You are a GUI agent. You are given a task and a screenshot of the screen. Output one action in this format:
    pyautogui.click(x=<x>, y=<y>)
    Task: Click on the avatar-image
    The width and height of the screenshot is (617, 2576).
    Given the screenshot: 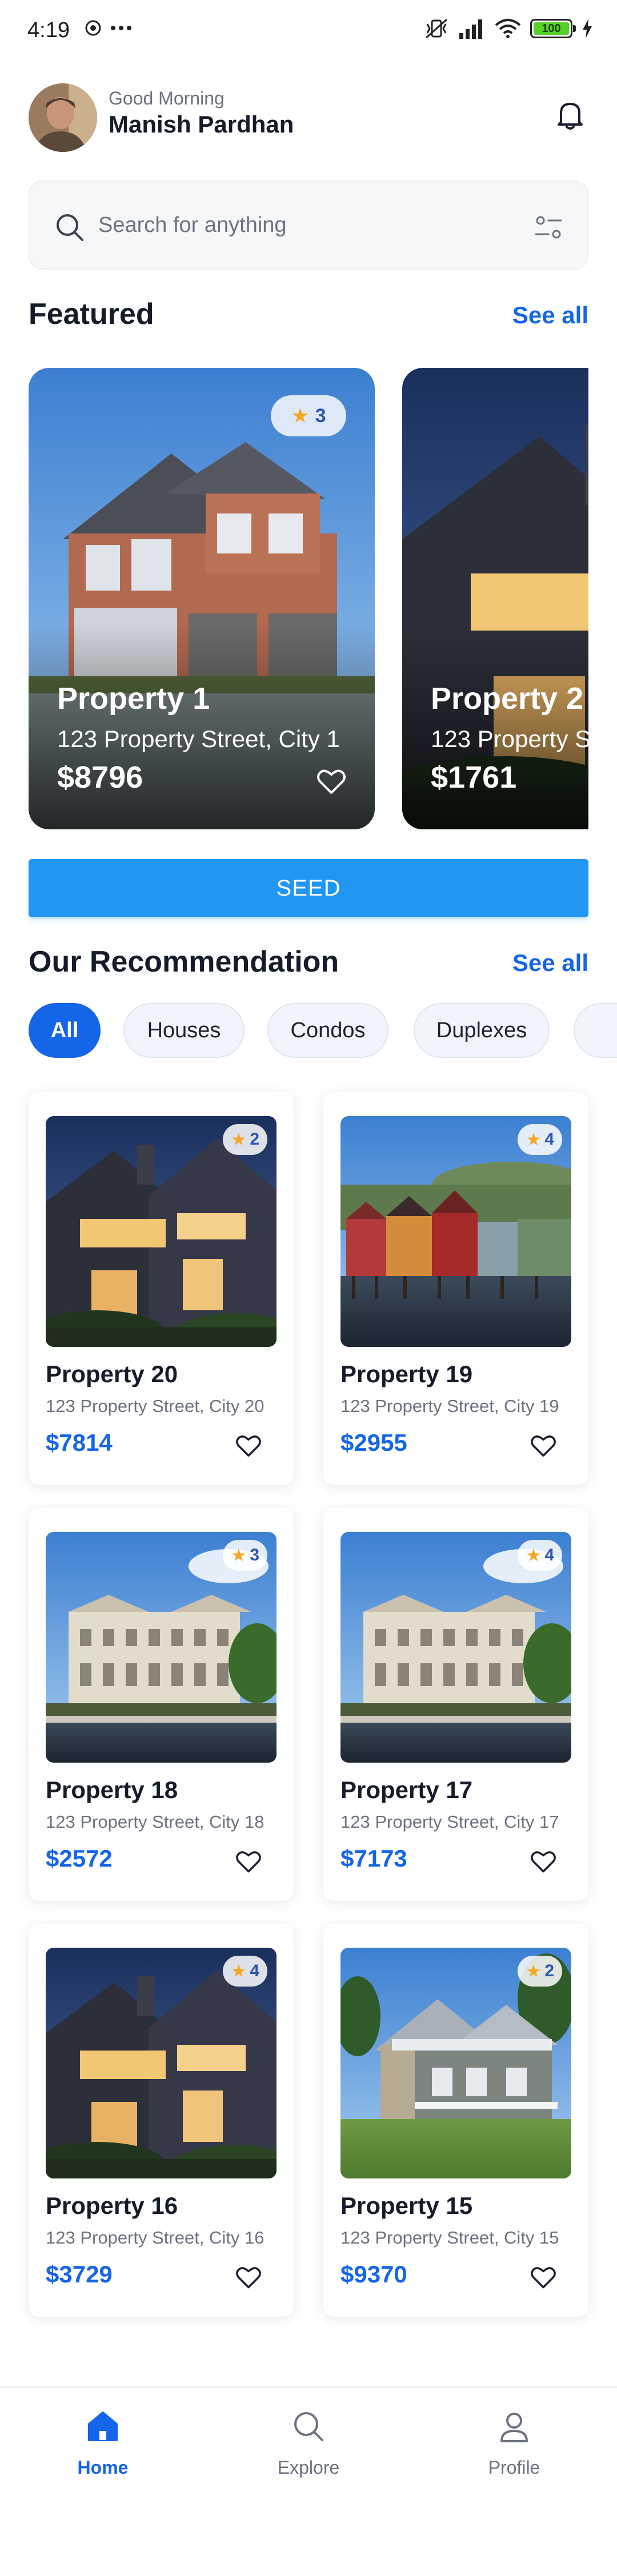 What is the action you would take?
    pyautogui.click(x=63, y=117)
    